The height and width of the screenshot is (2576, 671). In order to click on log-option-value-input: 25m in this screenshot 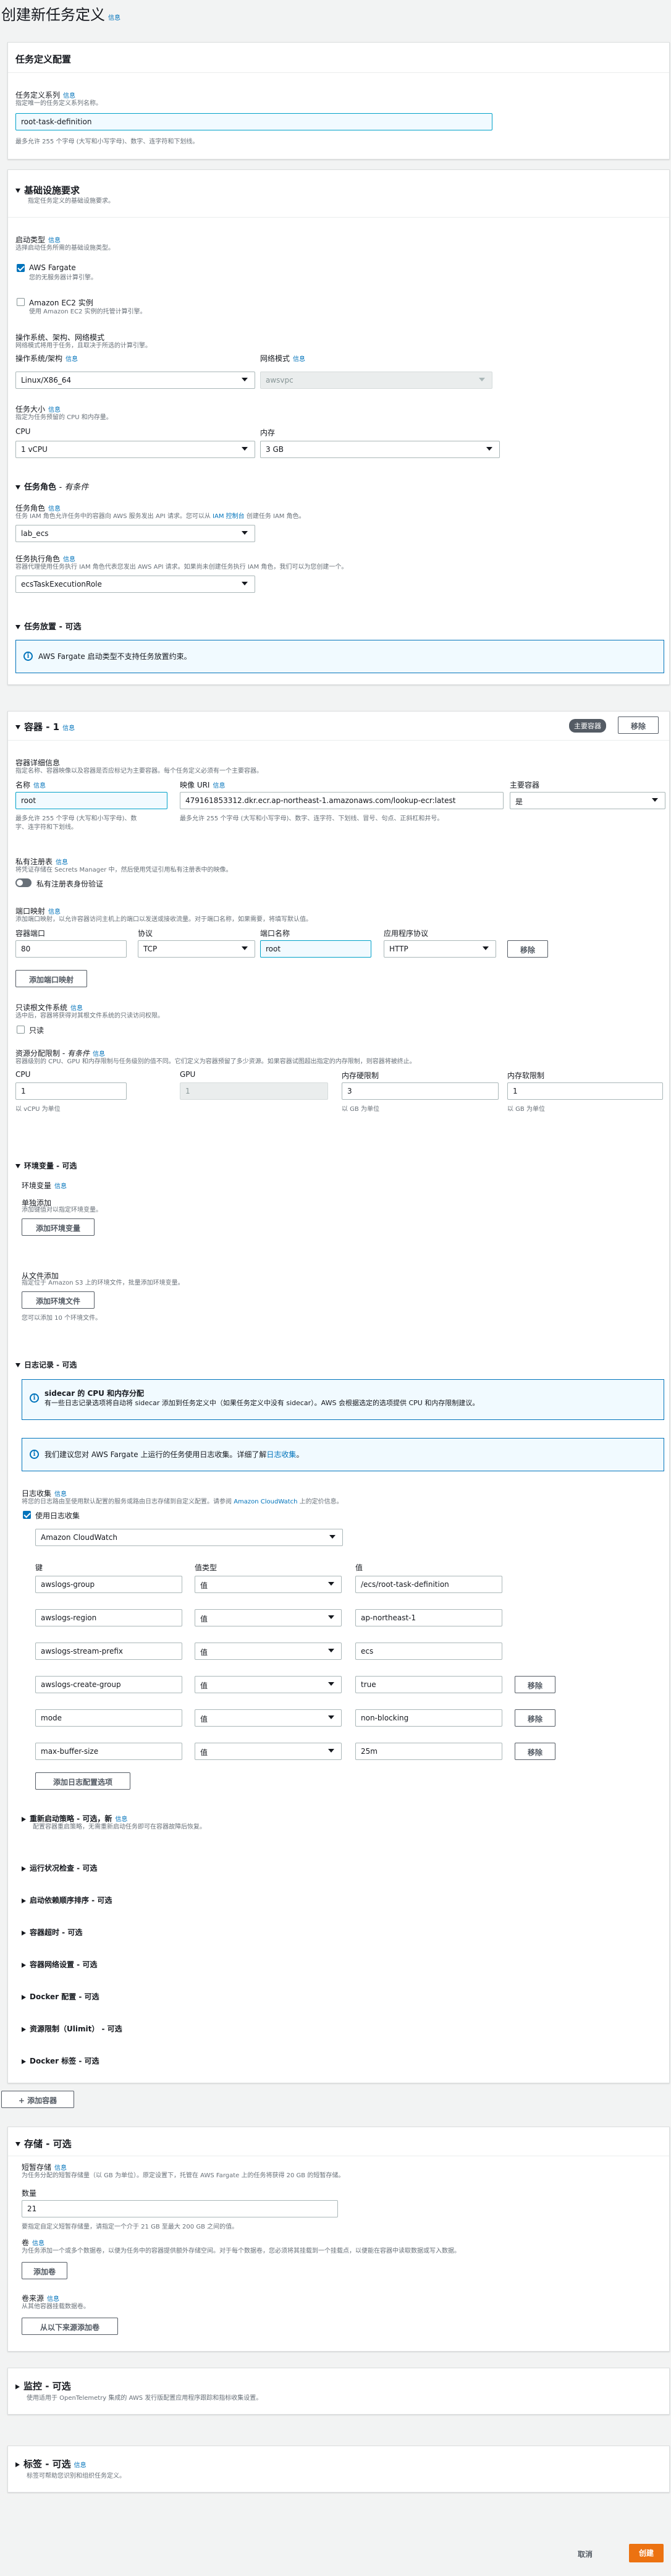, I will do `click(429, 1751)`.